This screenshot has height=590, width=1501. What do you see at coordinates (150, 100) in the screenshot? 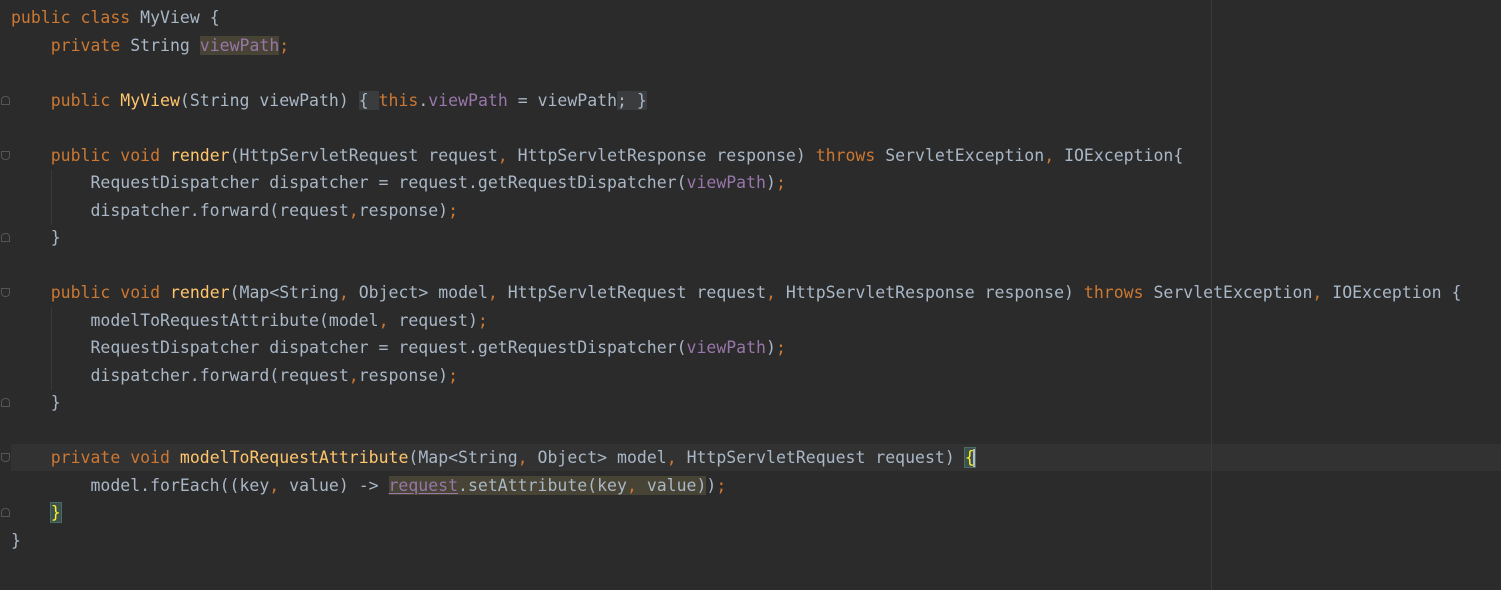
I see `code-token: MyView` at bounding box center [150, 100].